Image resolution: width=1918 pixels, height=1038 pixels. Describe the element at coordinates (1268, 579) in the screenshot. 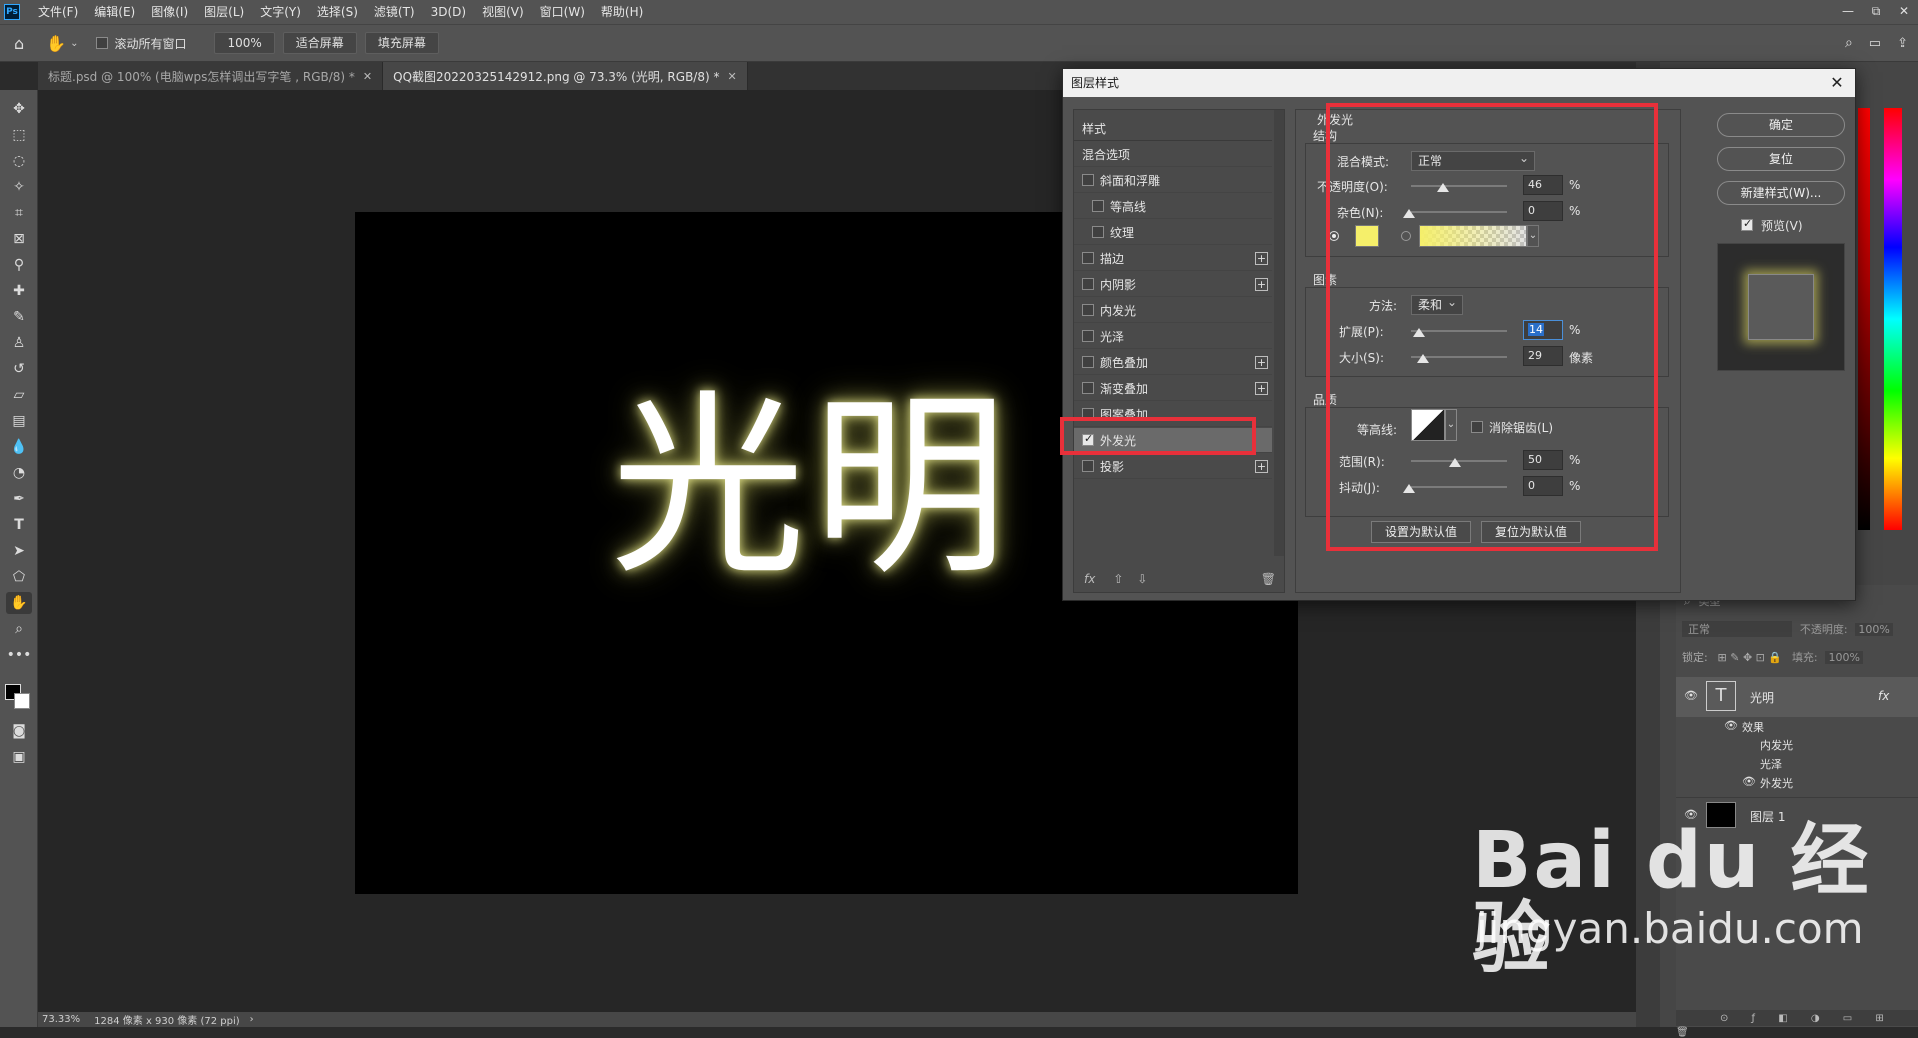

I see `trash-icon: 🗑` at that location.